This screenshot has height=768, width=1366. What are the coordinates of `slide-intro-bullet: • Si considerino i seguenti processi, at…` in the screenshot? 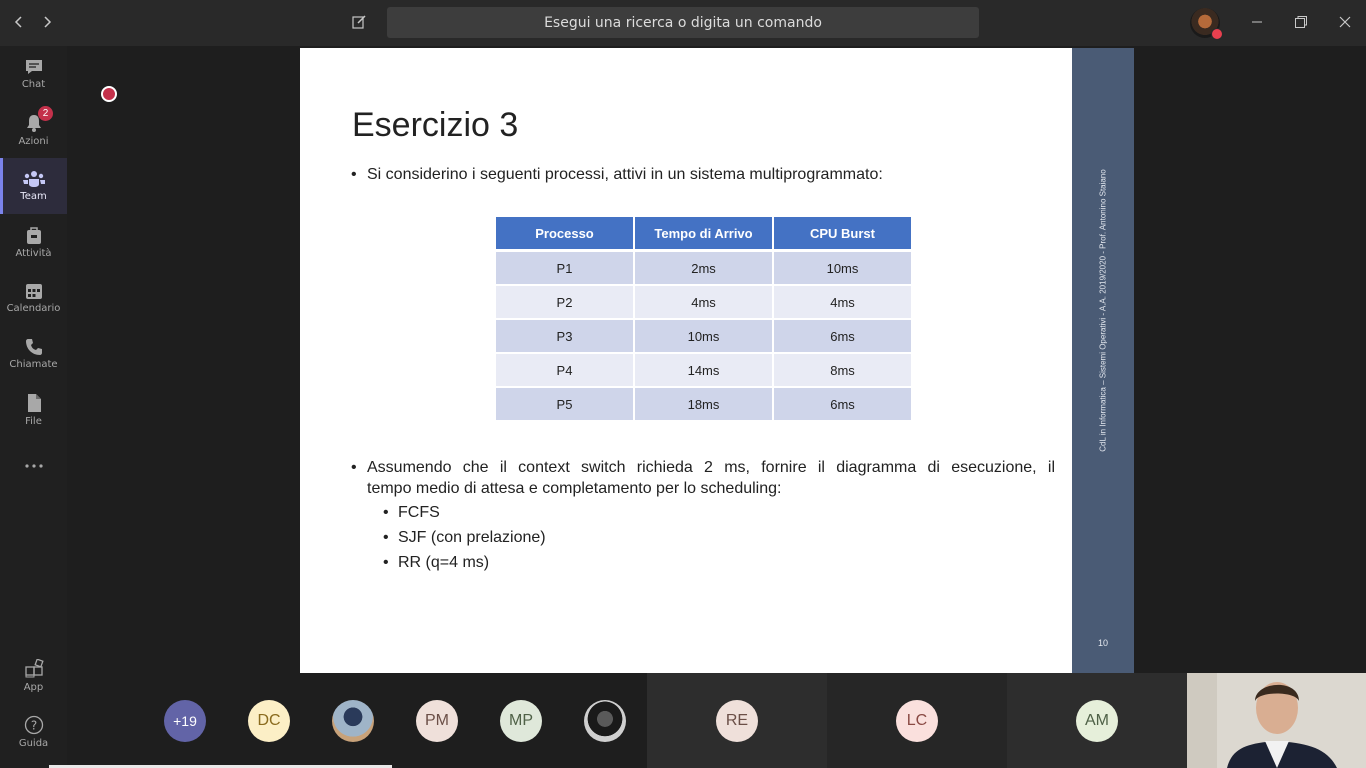 It's located at (617, 174).